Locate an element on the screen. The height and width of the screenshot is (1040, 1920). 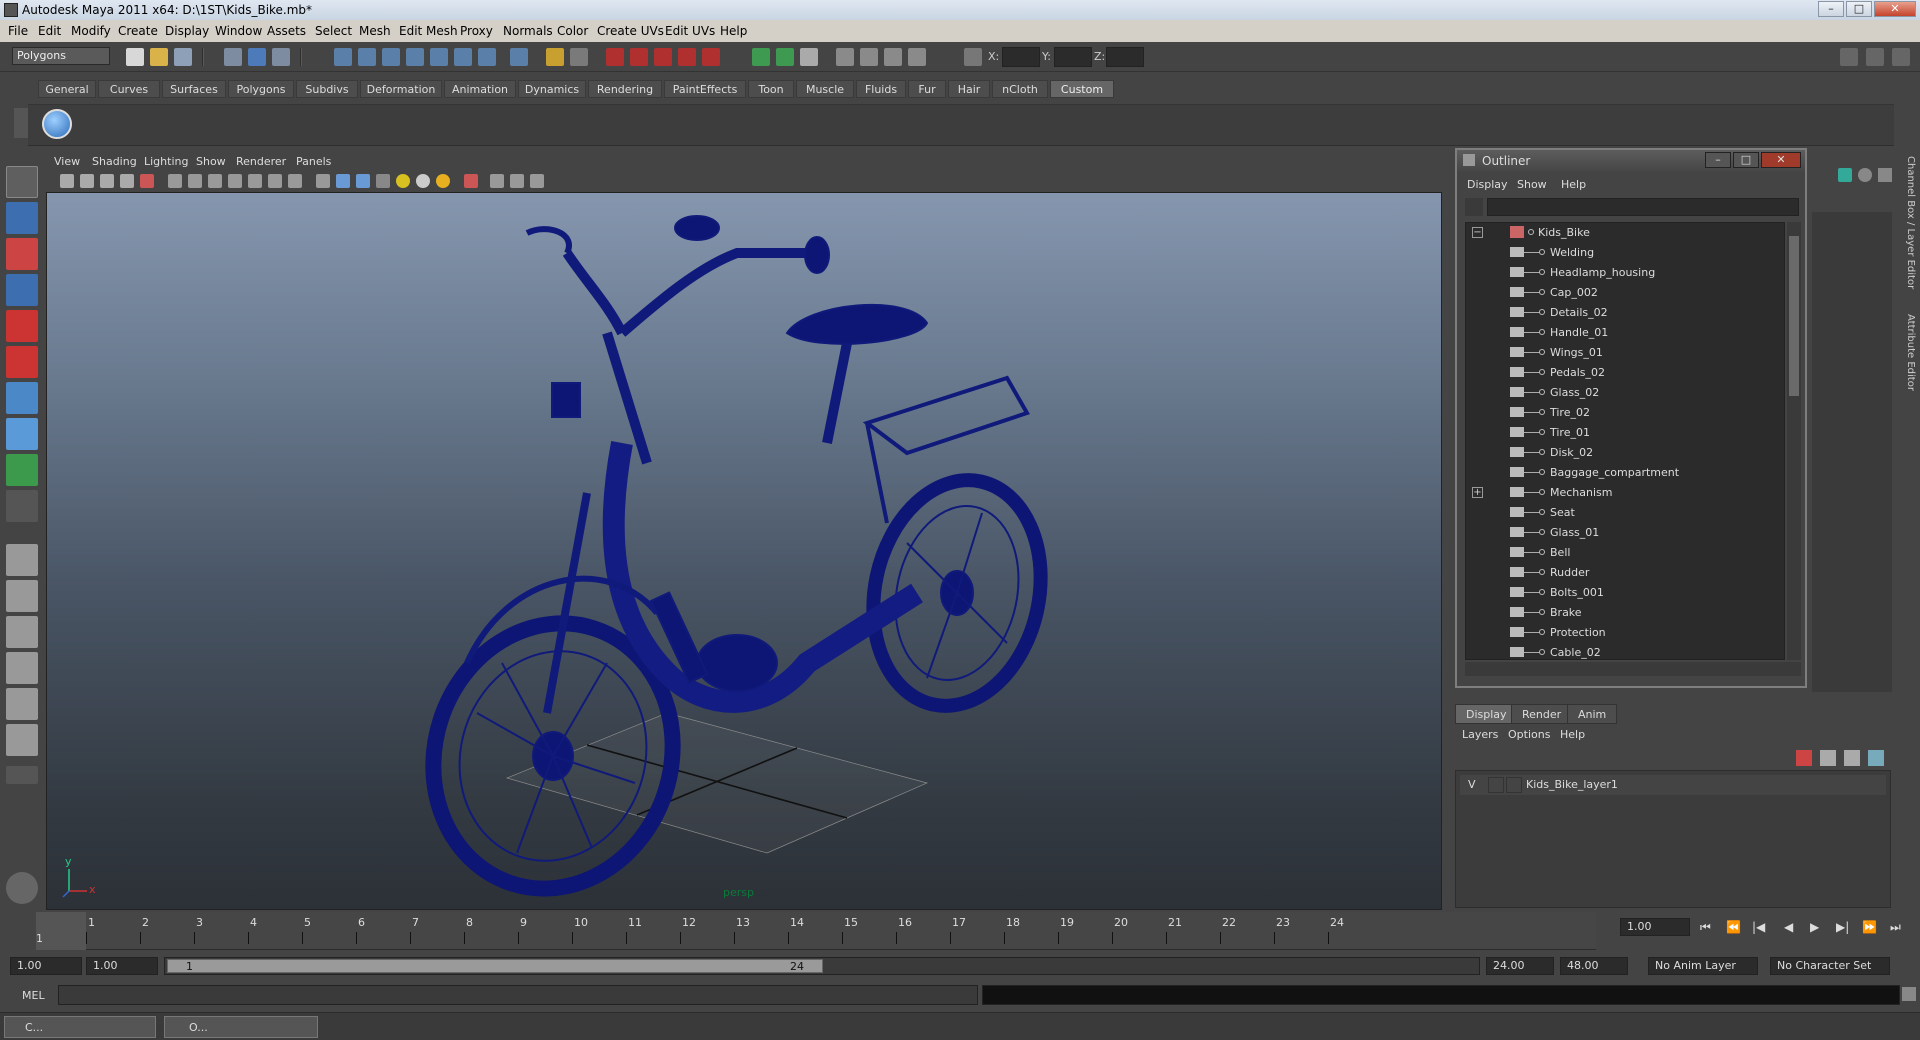
last-tool-icon is located at coordinates (22, 506).